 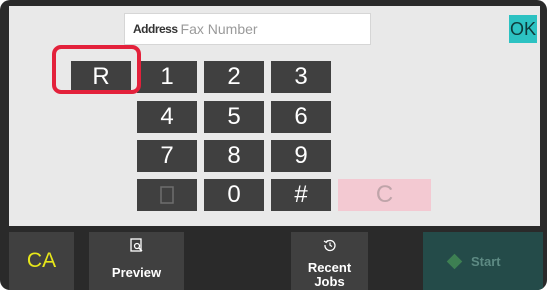 I want to click on key-0: 0, so click(x=234, y=195).